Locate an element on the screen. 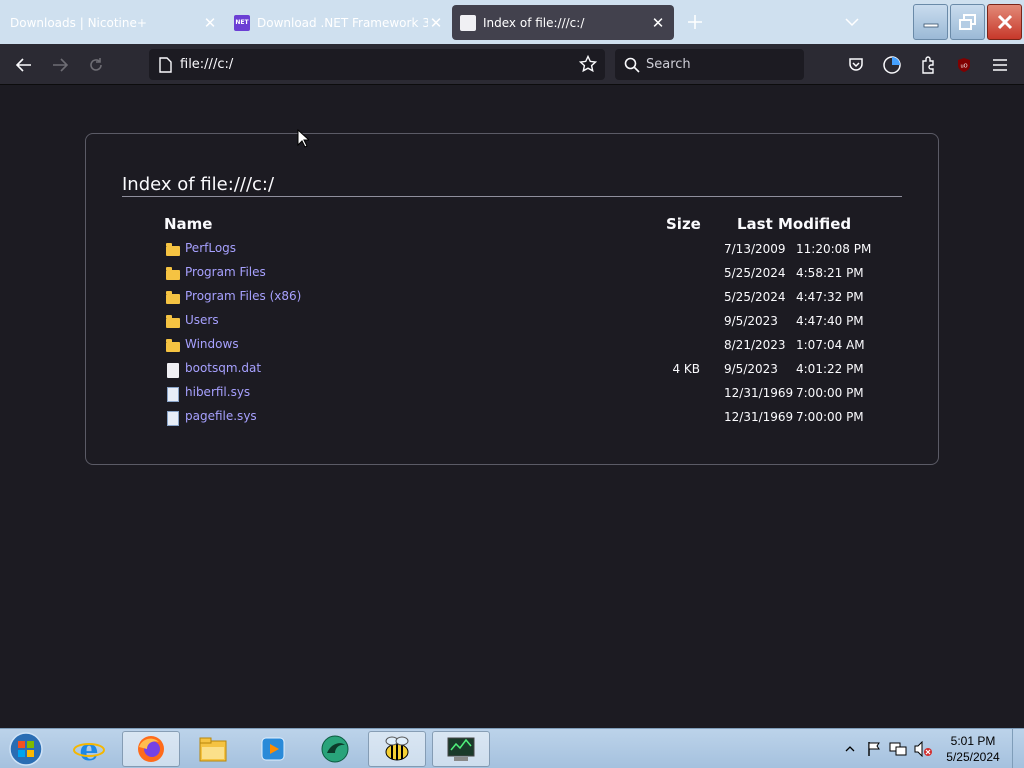 The height and width of the screenshot is (768, 1024). list-all-tabs-button is located at coordinates (852, 22).